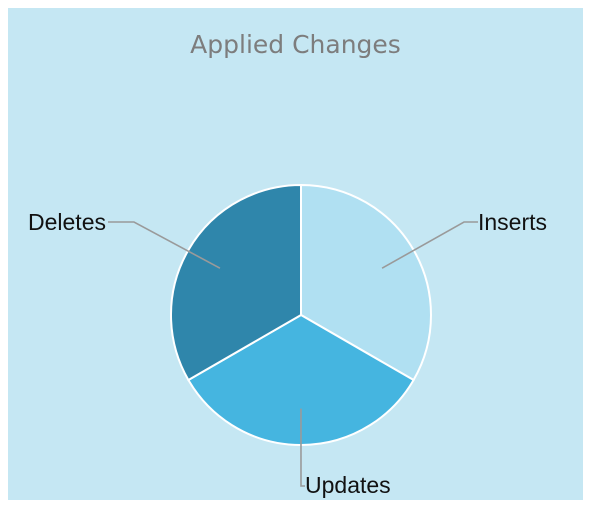  Describe the element at coordinates (67, 222) in the screenshot. I see `slice-label-deletes: Deletes` at that location.